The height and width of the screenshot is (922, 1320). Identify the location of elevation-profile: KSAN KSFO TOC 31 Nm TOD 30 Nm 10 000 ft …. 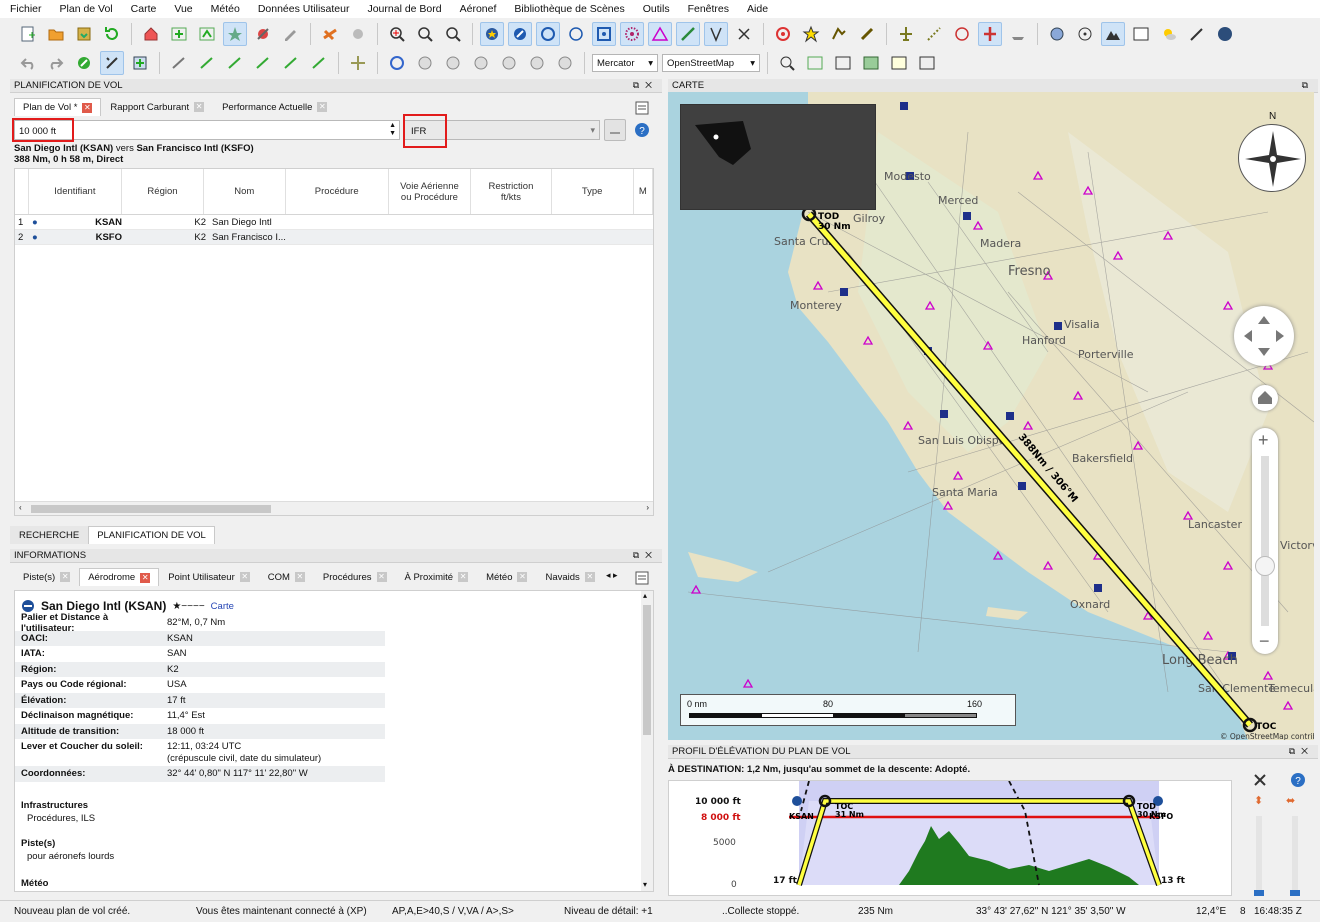
(950, 838).